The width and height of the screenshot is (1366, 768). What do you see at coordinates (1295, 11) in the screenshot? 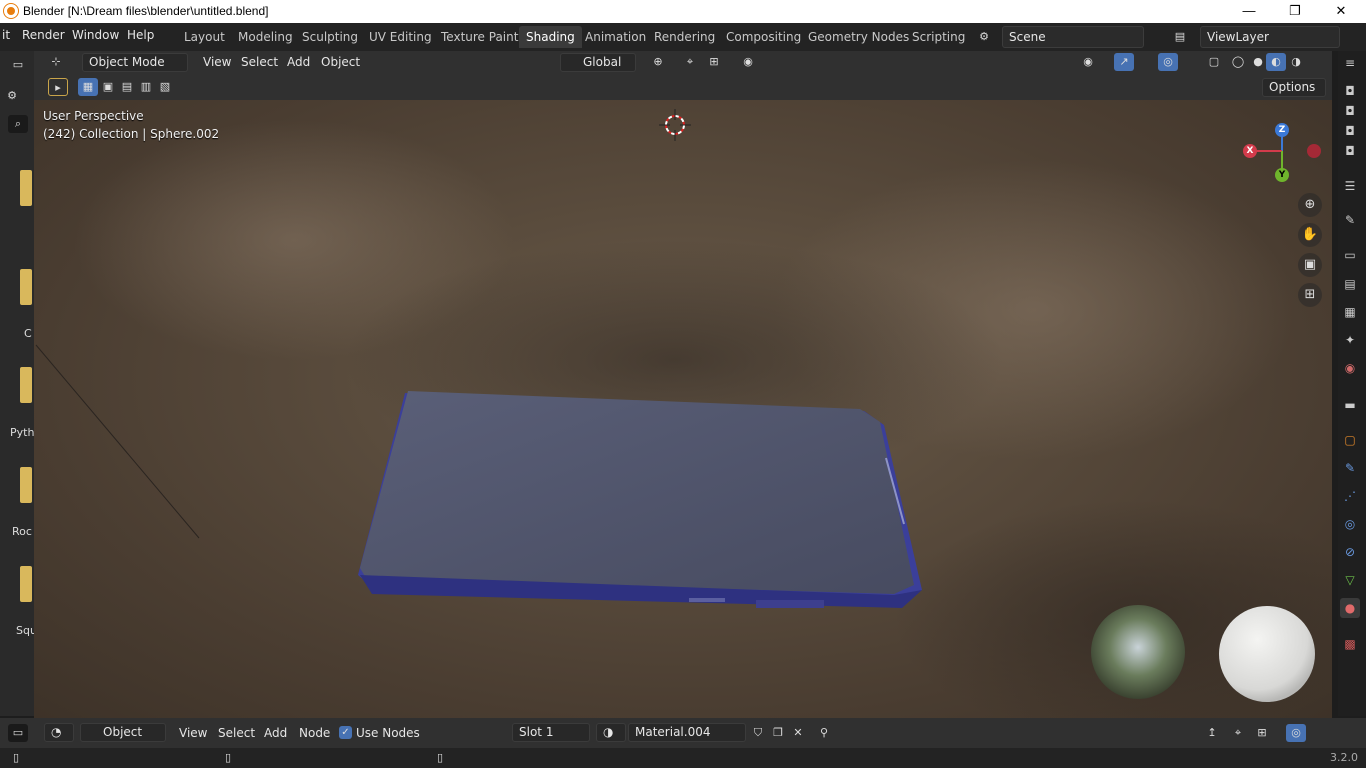
I see `restore-button: ❐` at bounding box center [1295, 11].